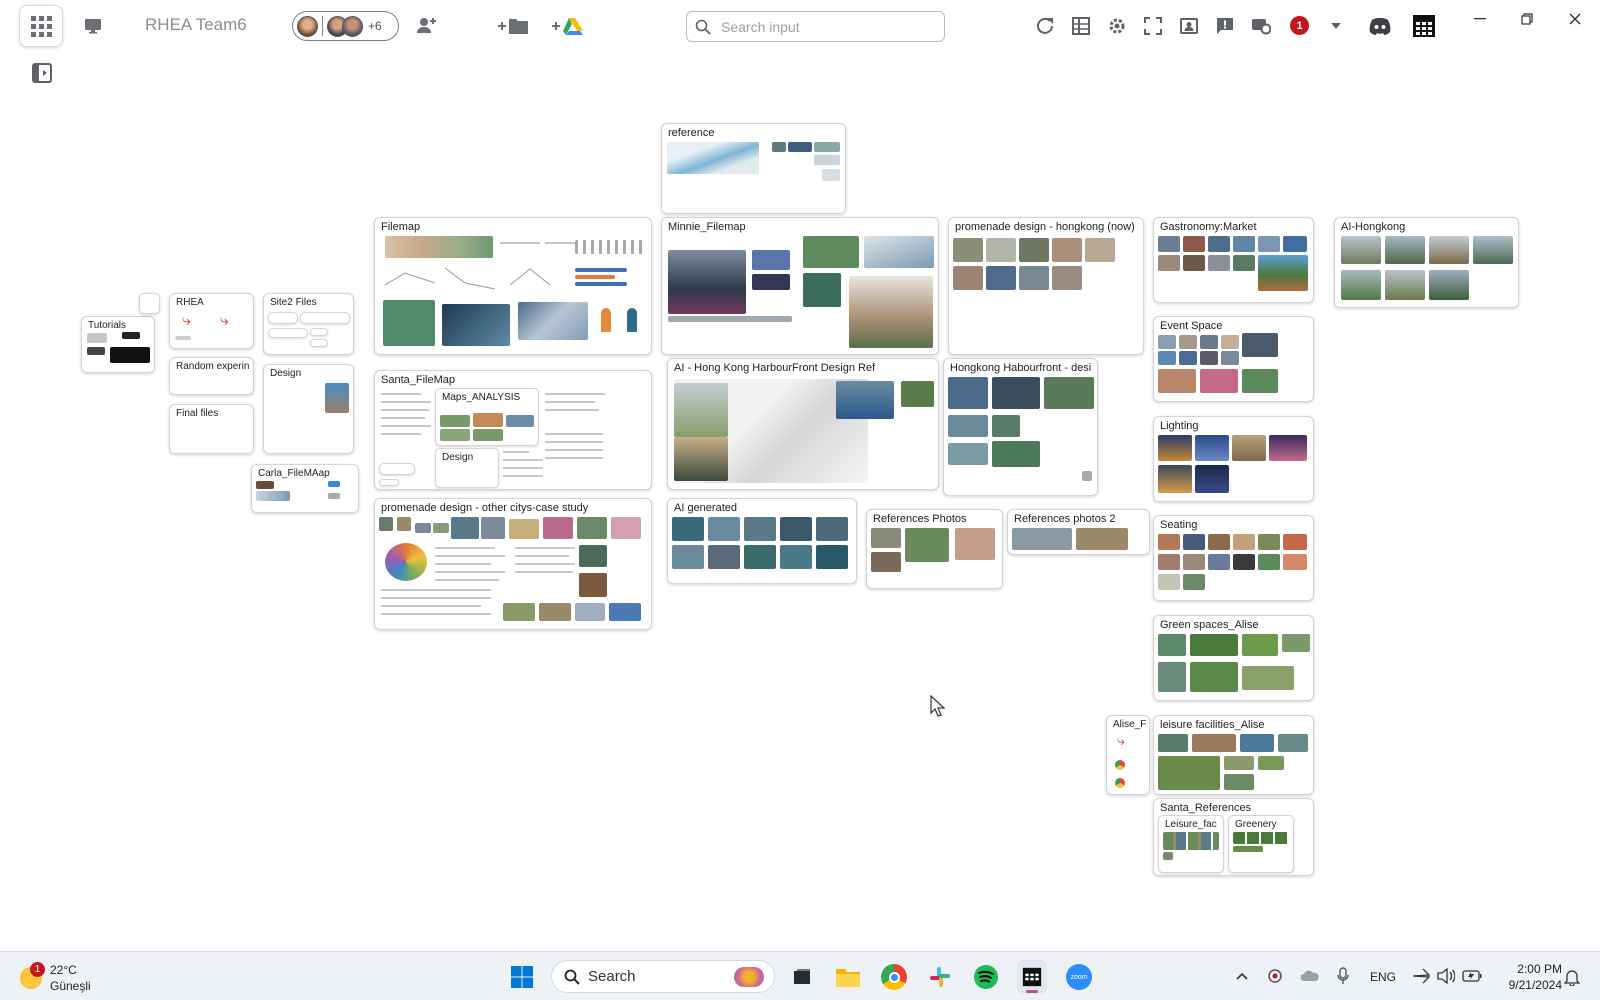 The image size is (1600, 1000). I want to click on task-view-icon, so click(802, 976).